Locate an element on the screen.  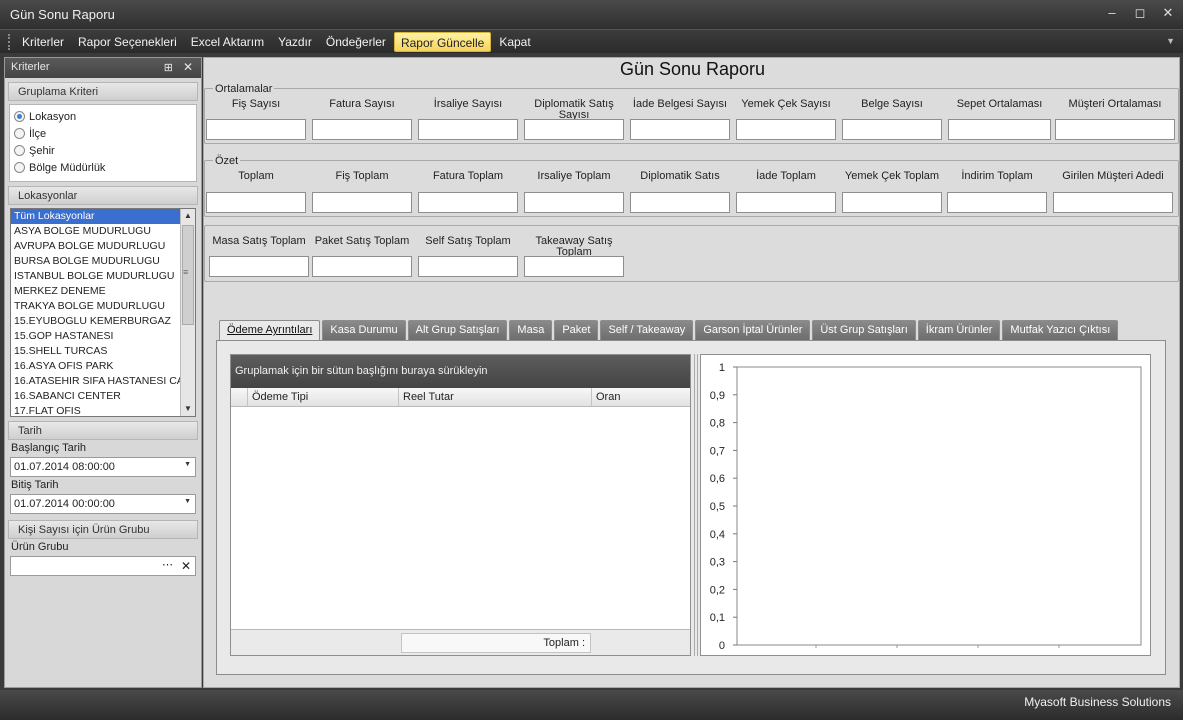
tab-odeme-ayrintilari: Ödeme Ayrıntıları is located at coordinates (270, 330).